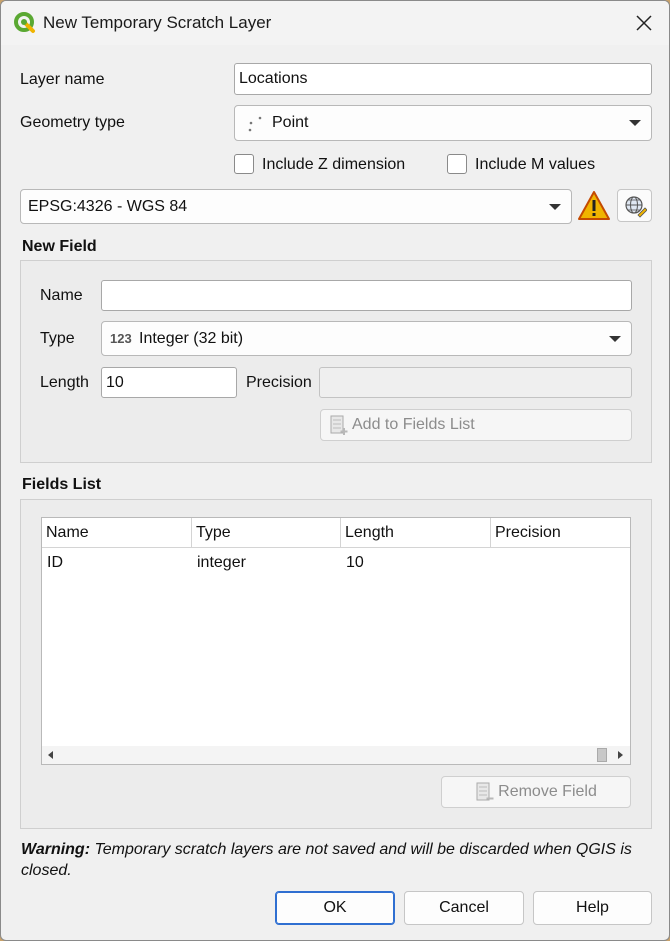 The height and width of the screenshot is (941, 670). I want to click on table-cell-type: integer, so click(221, 563).